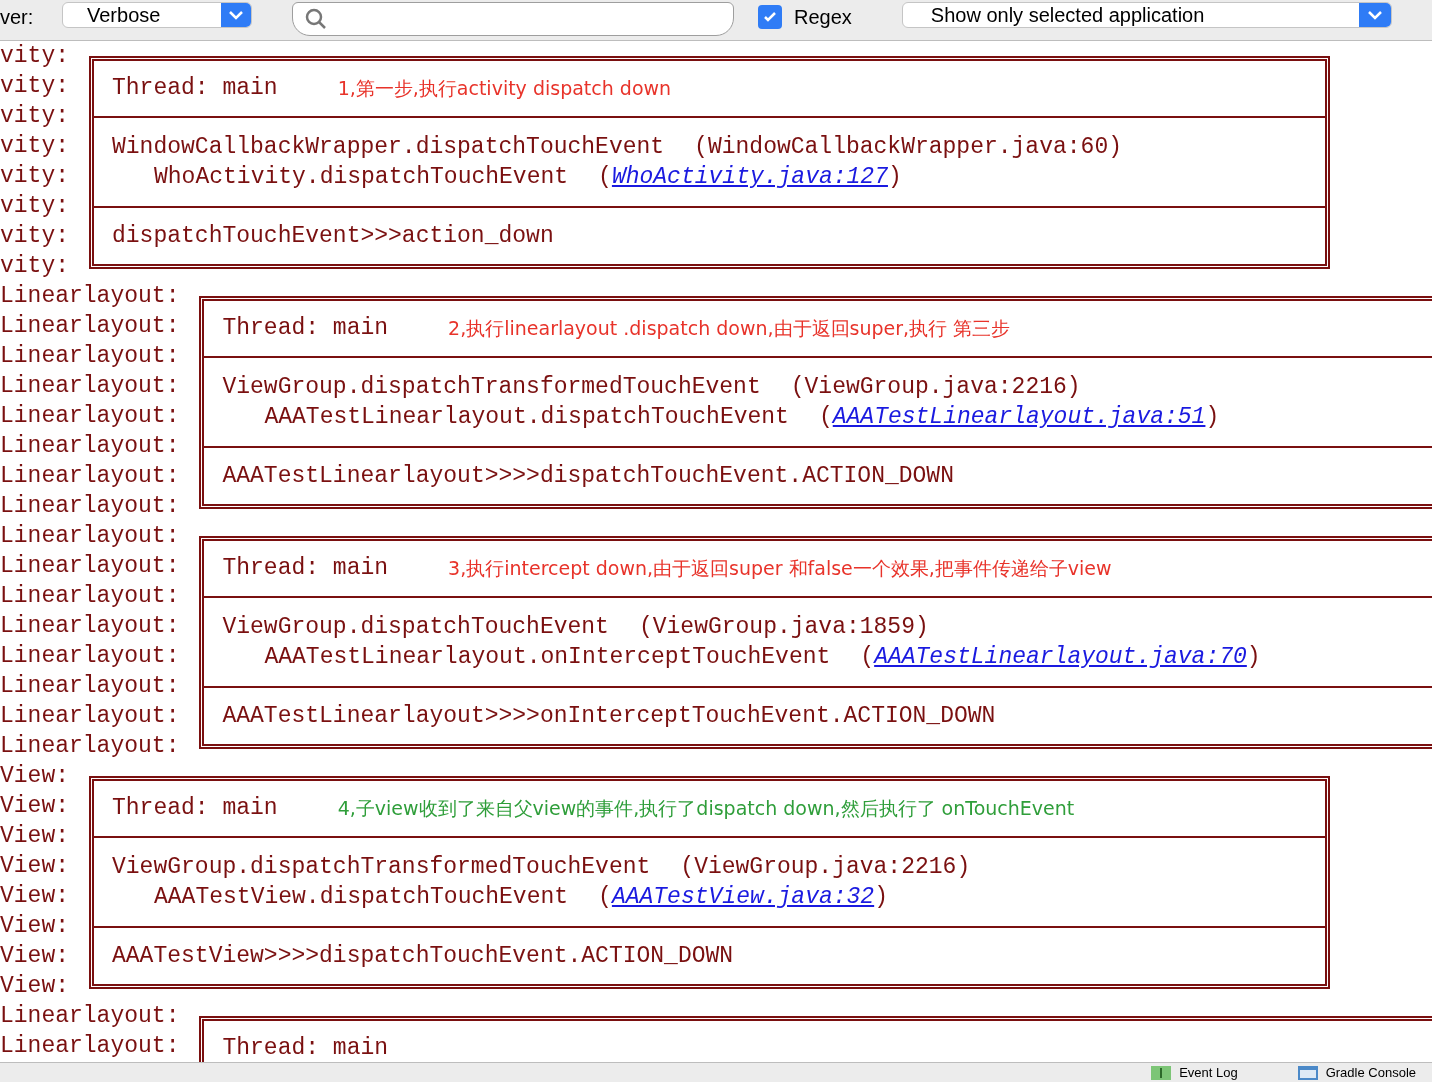 The width and height of the screenshot is (1432, 1082). I want to click on source-link: AAATestView.java:32, so click(743, 897).